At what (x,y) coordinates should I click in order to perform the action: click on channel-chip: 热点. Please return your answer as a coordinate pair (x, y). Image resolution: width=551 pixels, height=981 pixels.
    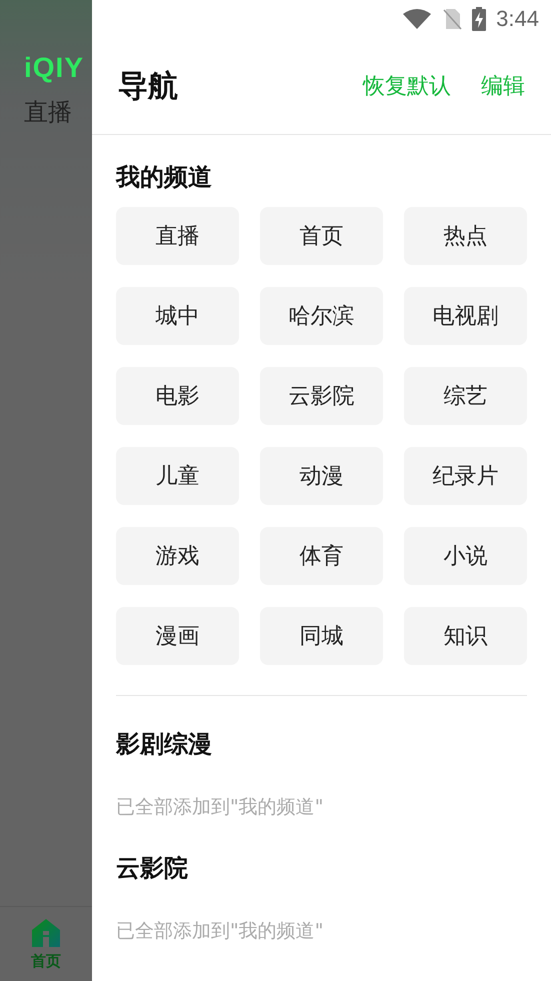
    Looking at the image, I should click on (465, 236).